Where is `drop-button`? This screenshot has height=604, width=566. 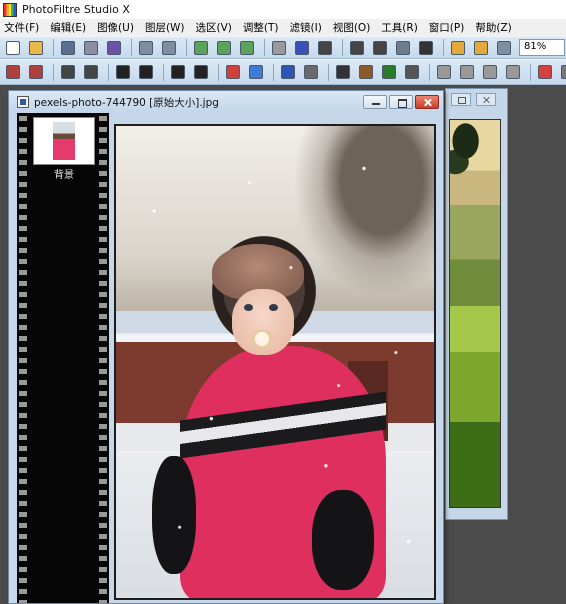
drop-button is located at coordinates (444, 72).